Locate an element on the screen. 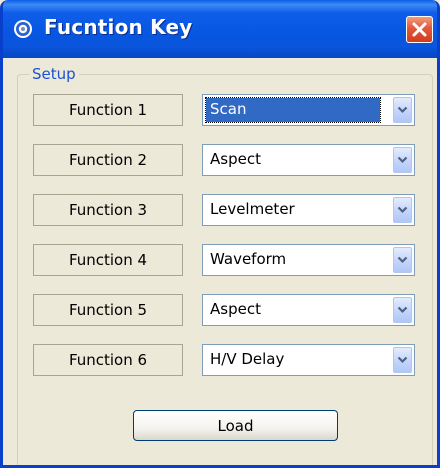  function-1-value: Scan is located at coordinates (293, 110).